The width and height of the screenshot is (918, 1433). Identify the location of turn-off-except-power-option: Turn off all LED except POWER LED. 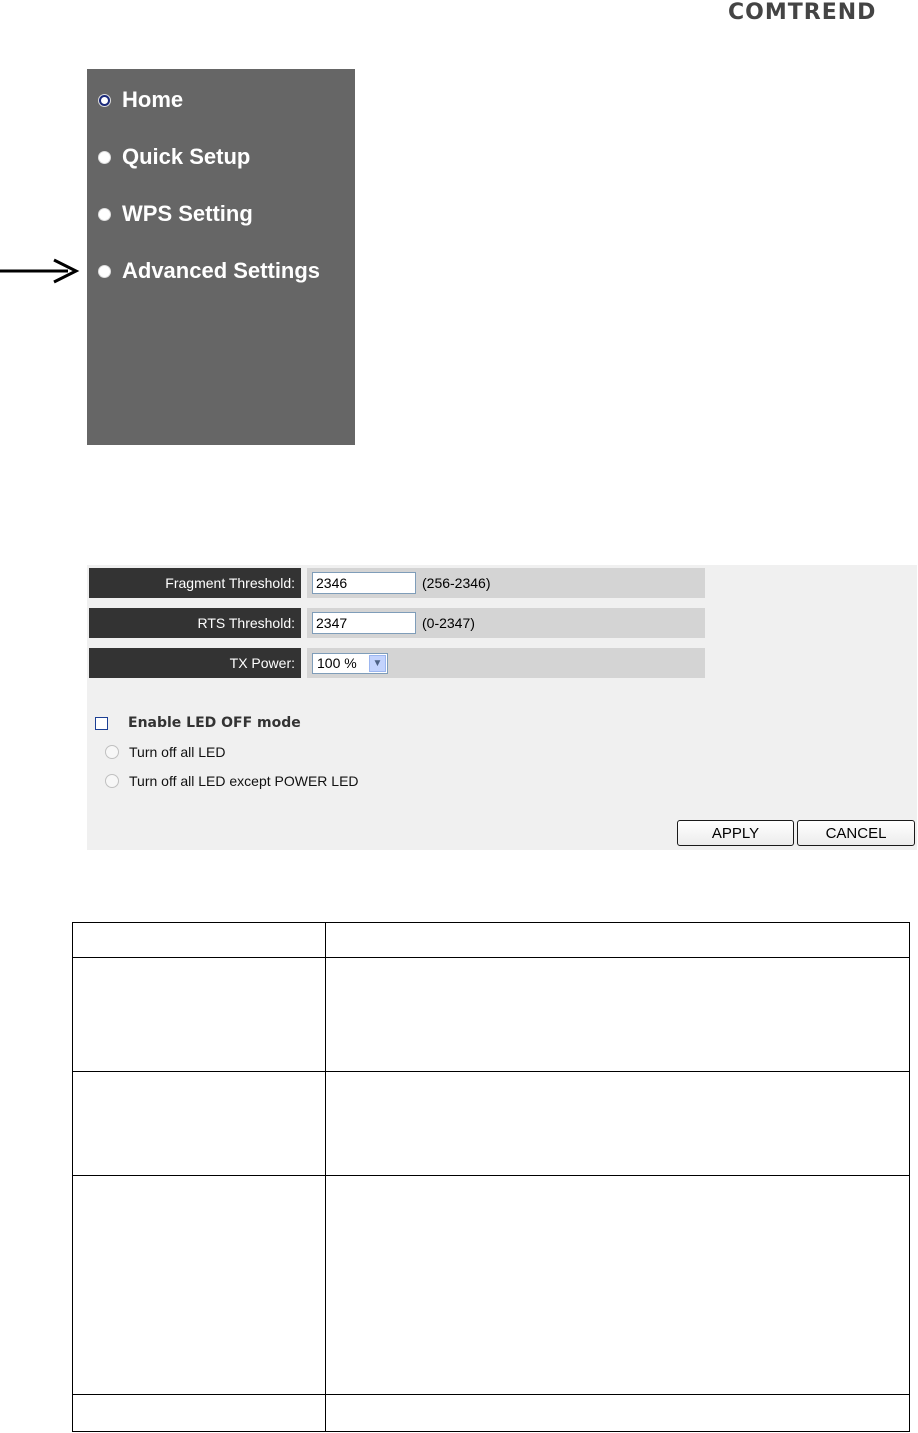
(232, 781).